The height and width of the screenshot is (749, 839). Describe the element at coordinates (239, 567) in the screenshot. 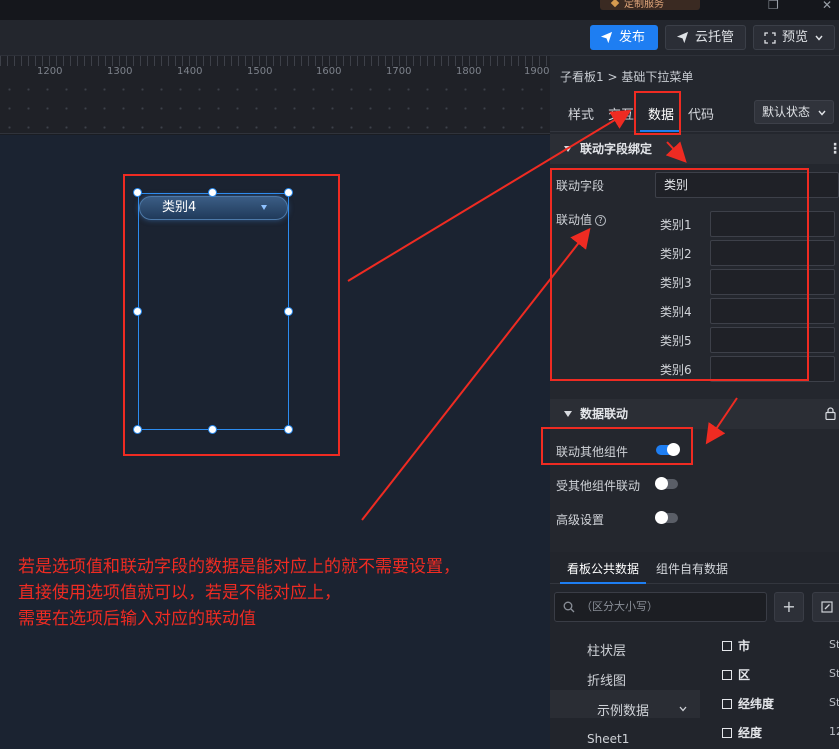

I see `annotation-note-line1: 若是选项值和联动字段的数据是能对应上的就不需要设置，` at that location.